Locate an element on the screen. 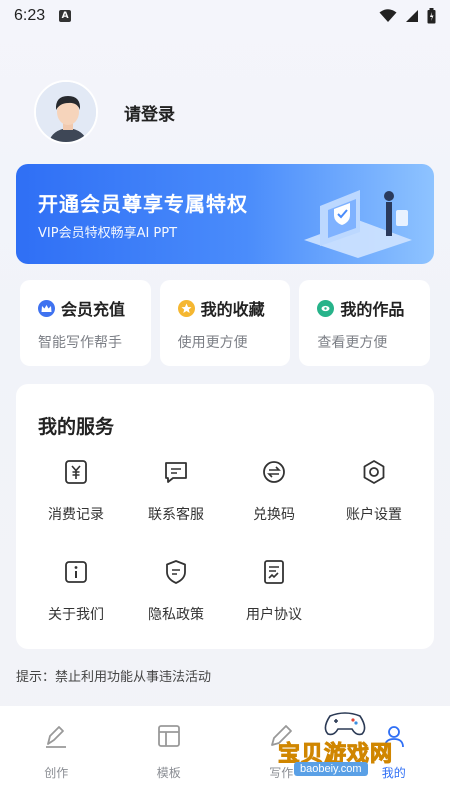 The width and height of the screenshot is (450, 800). card-subtitle: 智能写作帮手 is located at coordinates (80, 343).